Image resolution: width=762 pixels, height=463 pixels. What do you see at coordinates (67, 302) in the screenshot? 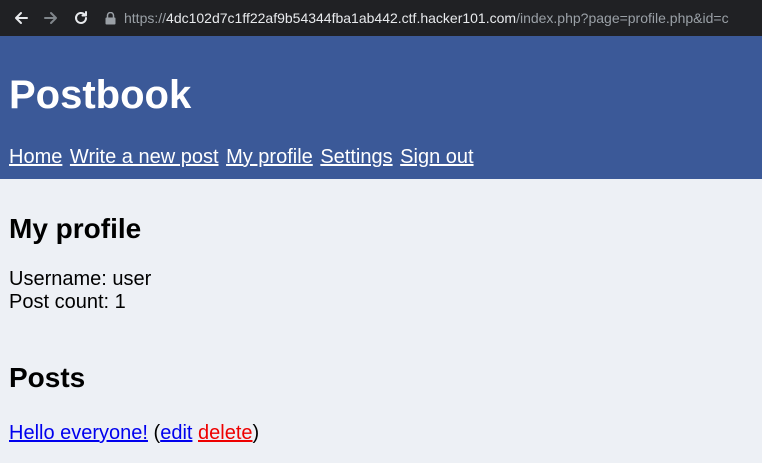
I see `post-count-text: Post count: 1` at bounding box center [67, 302].